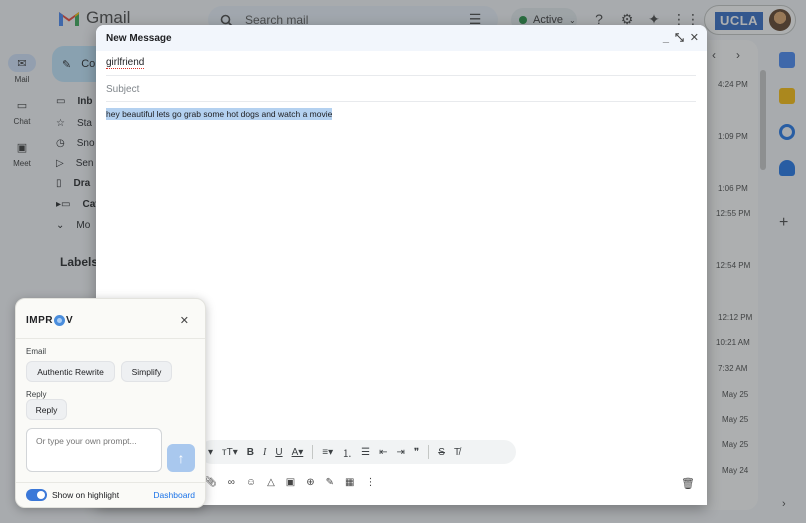  What do you see at coordinates (36, 351) in the screenshot?
I see `email-section-label: Email` at bounding box center [36, 351].